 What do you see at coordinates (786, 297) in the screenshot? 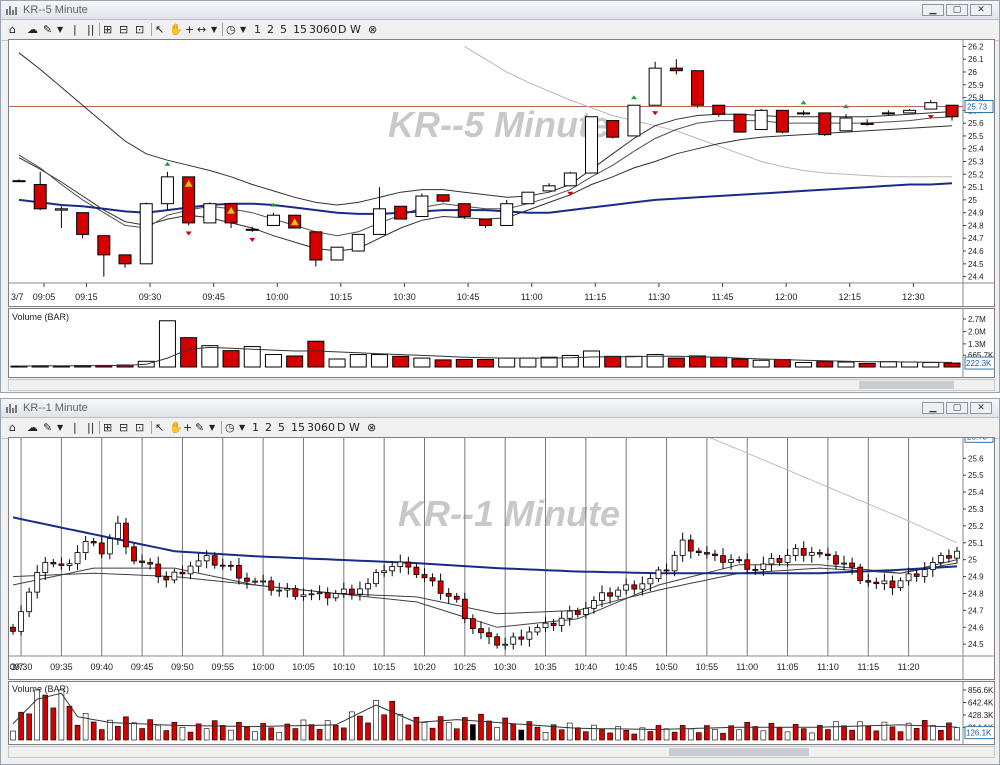
I see `time-tick-label: 12:00` at bounding box center [786, 297].